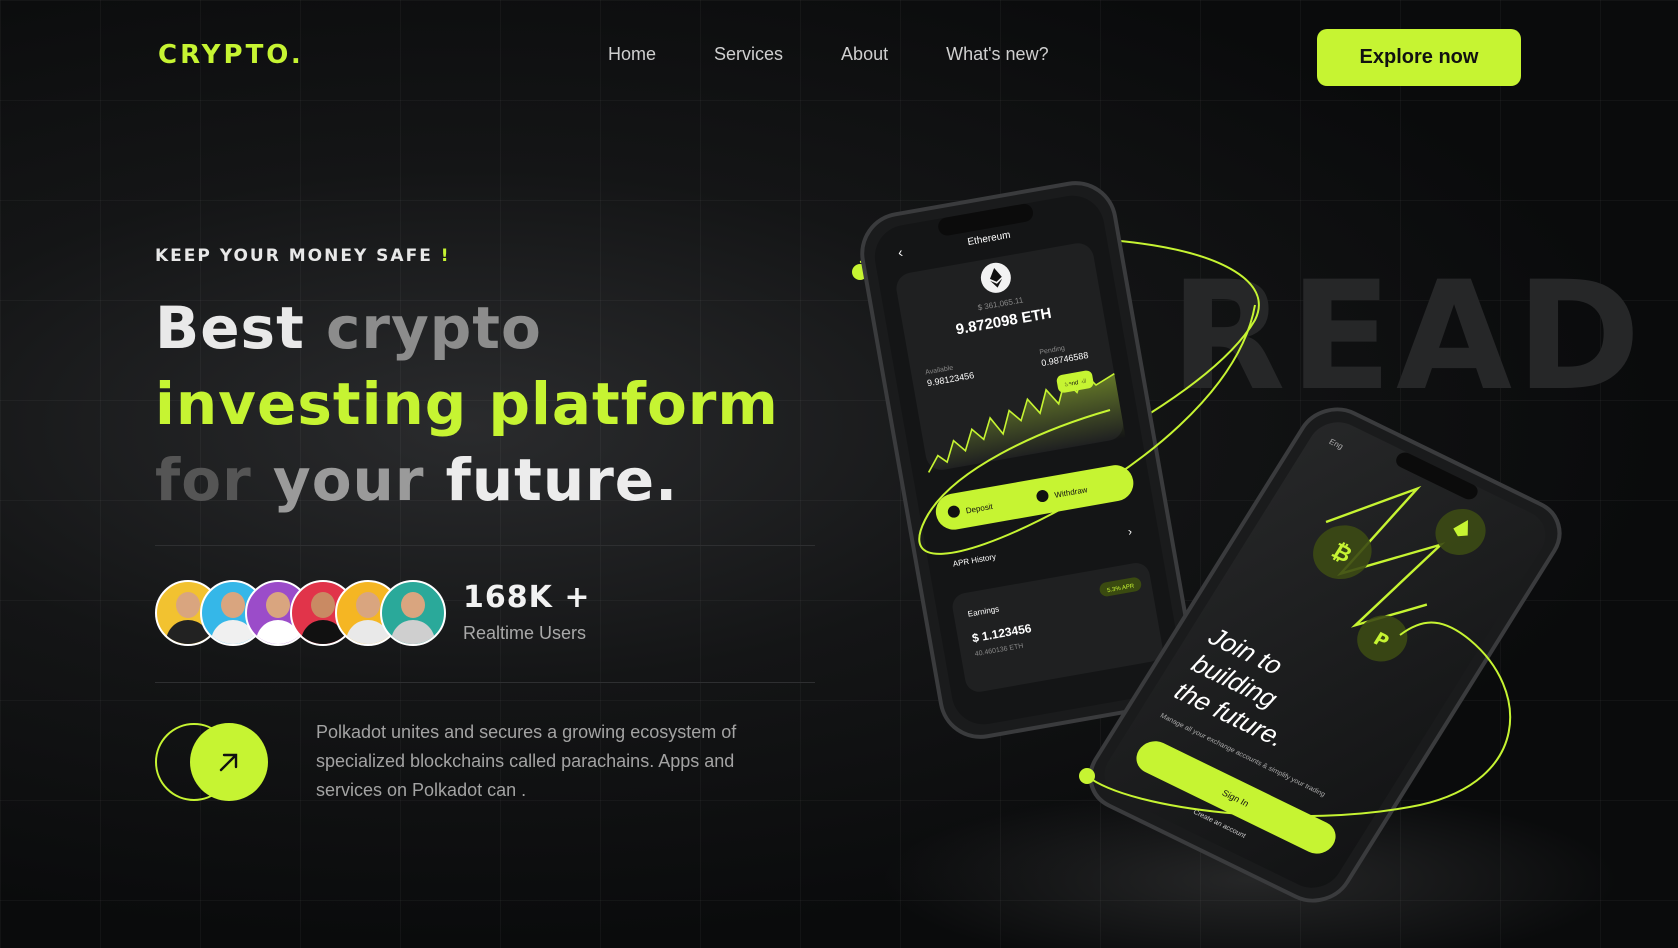 The width and height of the screenshot is (1678, 948). What do you see at coordinates (1087, 776) in the screenshot?
I see `orbit-dot` at bounding box center [1087, 776].